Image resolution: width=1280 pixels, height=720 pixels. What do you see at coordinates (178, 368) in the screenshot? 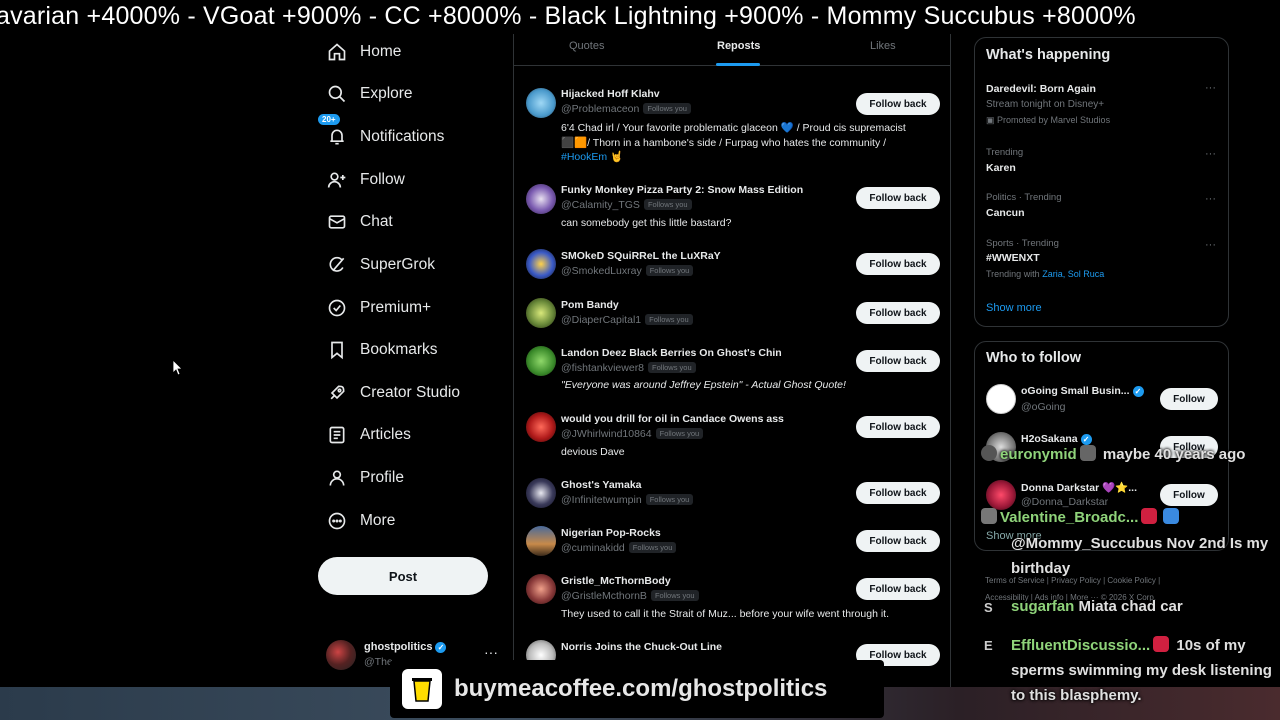
I see `mouse-cursor-icon` at bounding box center [178, 368].